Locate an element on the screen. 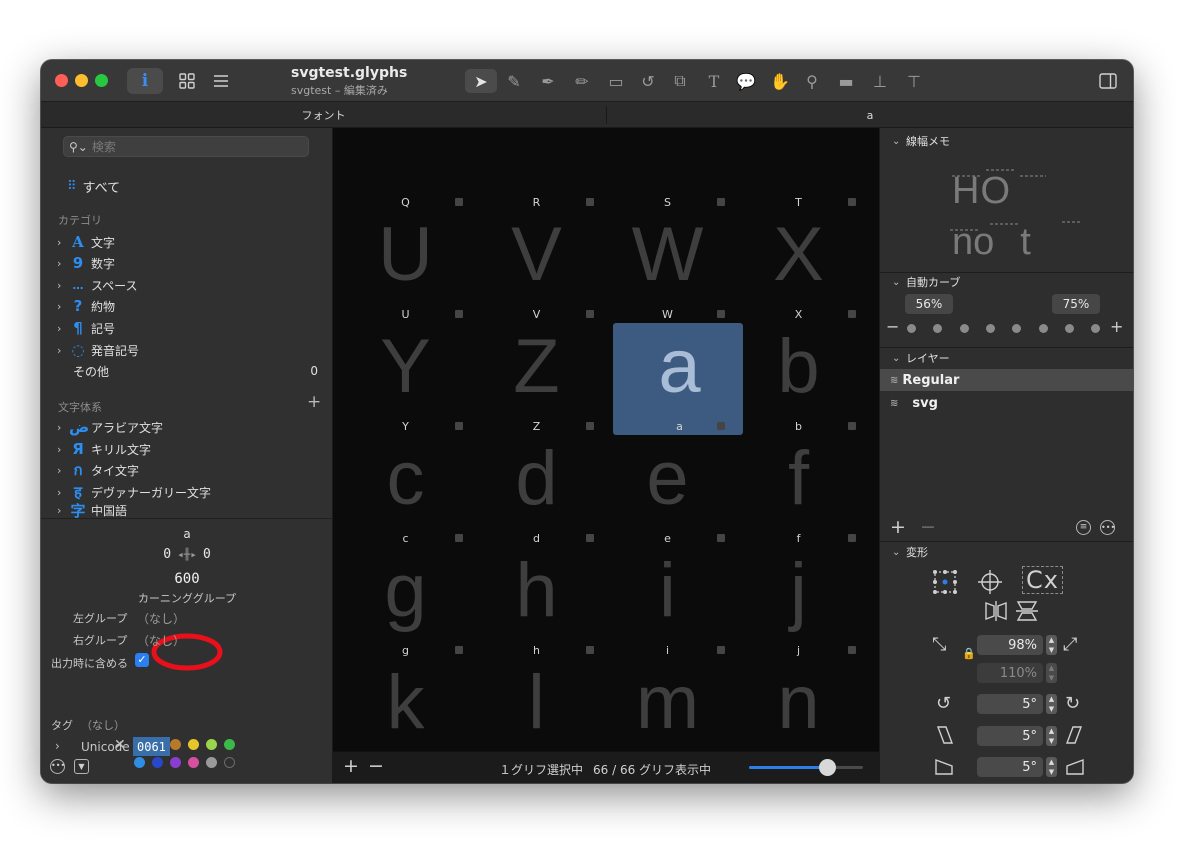 Image resolution: width=1200 pixels, height=850 pixels. layer-item-regular: ≋ Regular is located at coordinates (1006, 380).